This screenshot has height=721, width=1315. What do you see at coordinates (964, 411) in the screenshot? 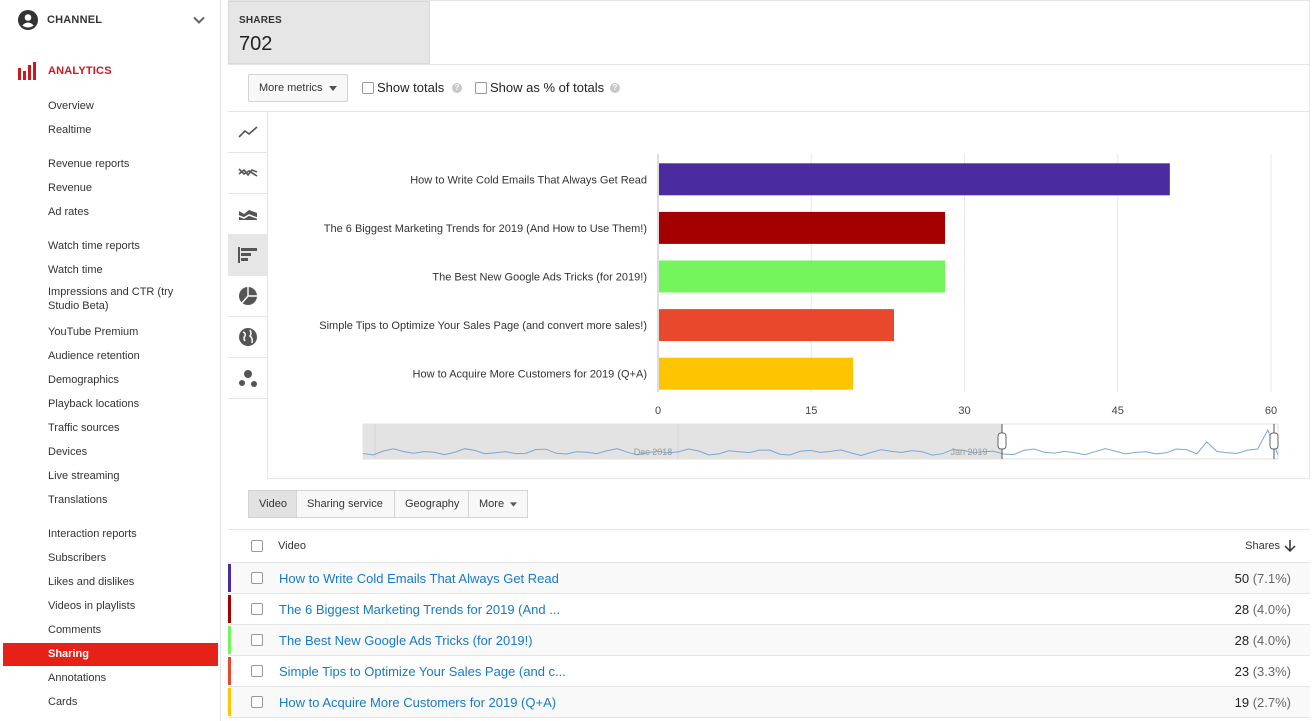
I see `x-tick-label: 30` at bounding box center [964, 411].